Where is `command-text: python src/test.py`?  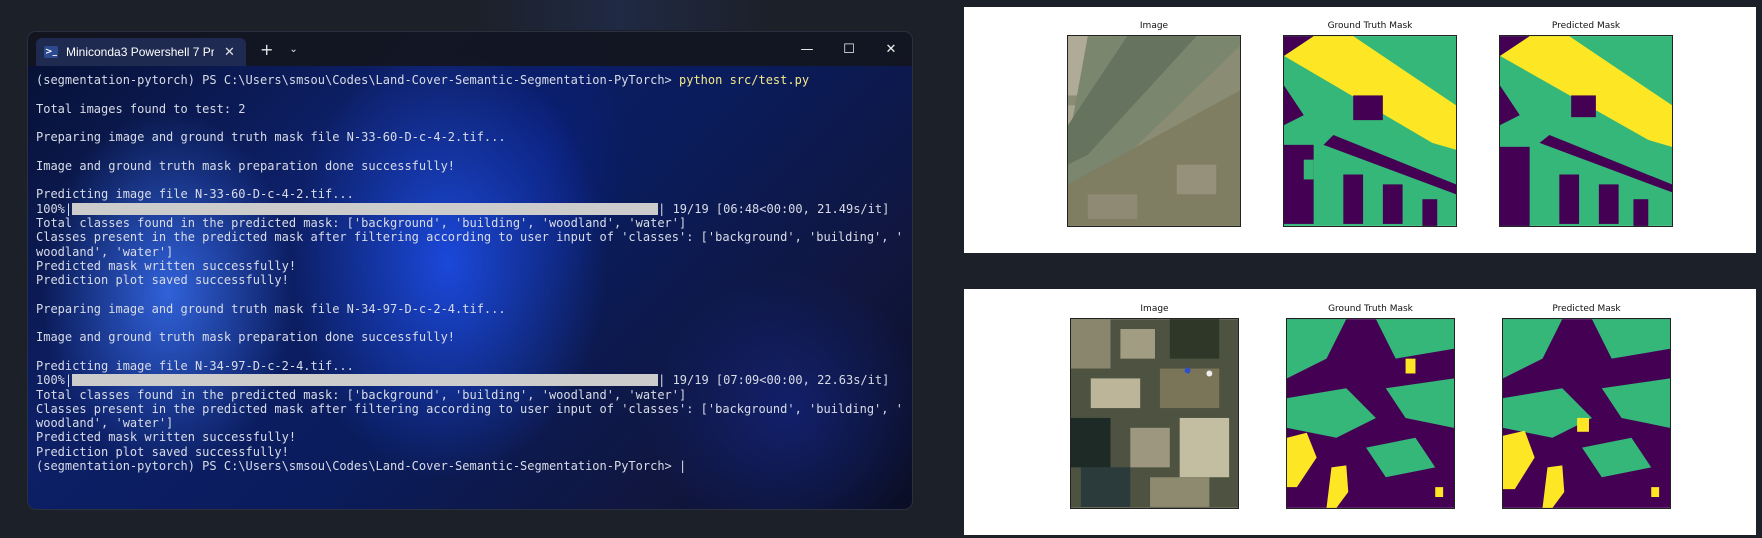 command-text: python src/test.py is located at coordinates (744, 80).